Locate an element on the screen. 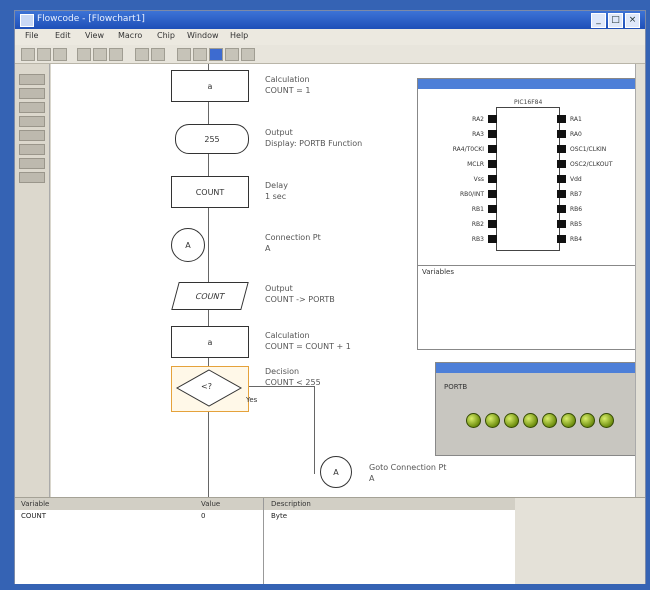 The height and width of the screenshot is (590, 650). goto-connection-point: A is located at coordinates (336, 472).